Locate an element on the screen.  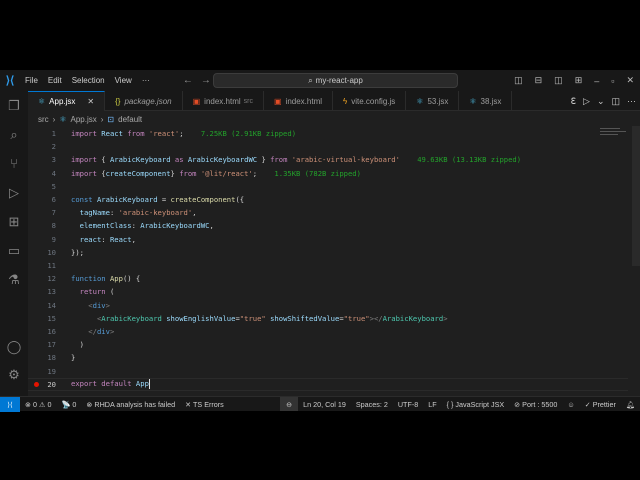
code-line: 13 return ( is located at coordinates (328, 291).